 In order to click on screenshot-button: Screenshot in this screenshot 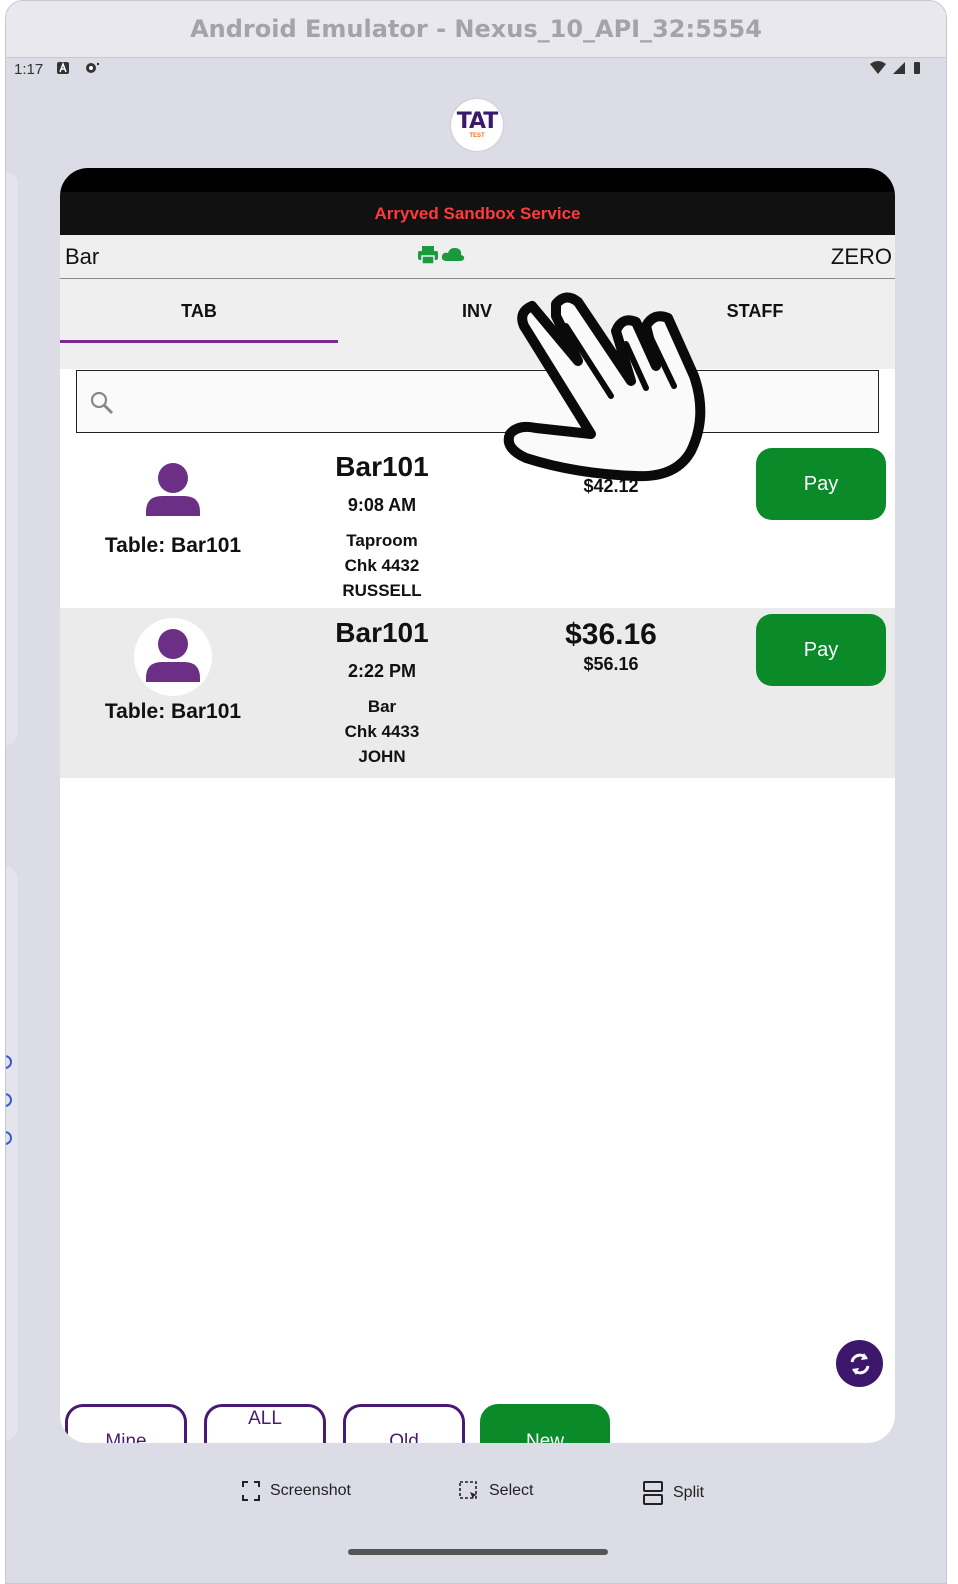, I will do `click(296, 1491)`.